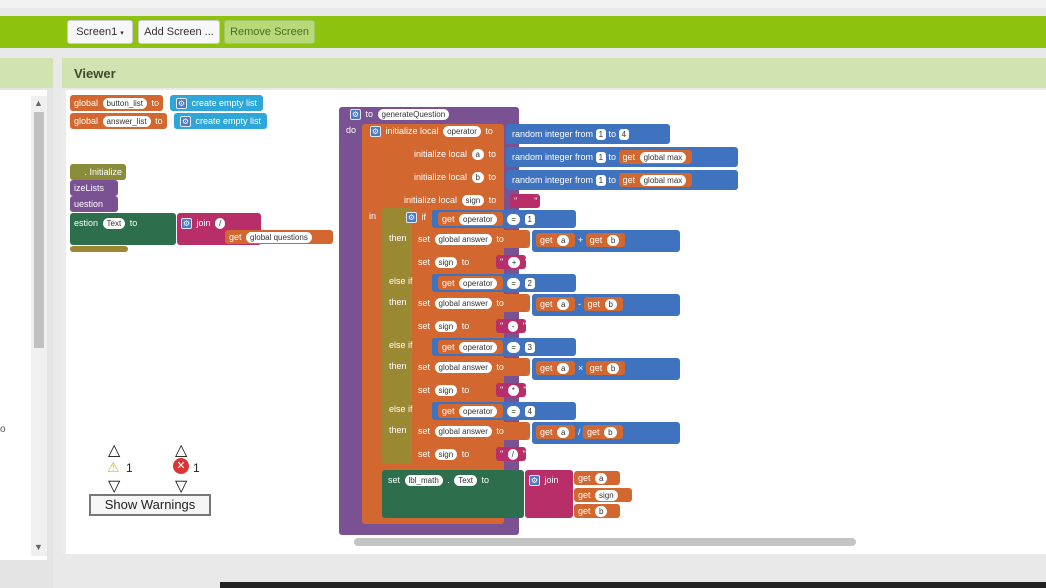 The image size is (1046, 588). I want to click on sign-string-block: " * ", so click(511, 390).